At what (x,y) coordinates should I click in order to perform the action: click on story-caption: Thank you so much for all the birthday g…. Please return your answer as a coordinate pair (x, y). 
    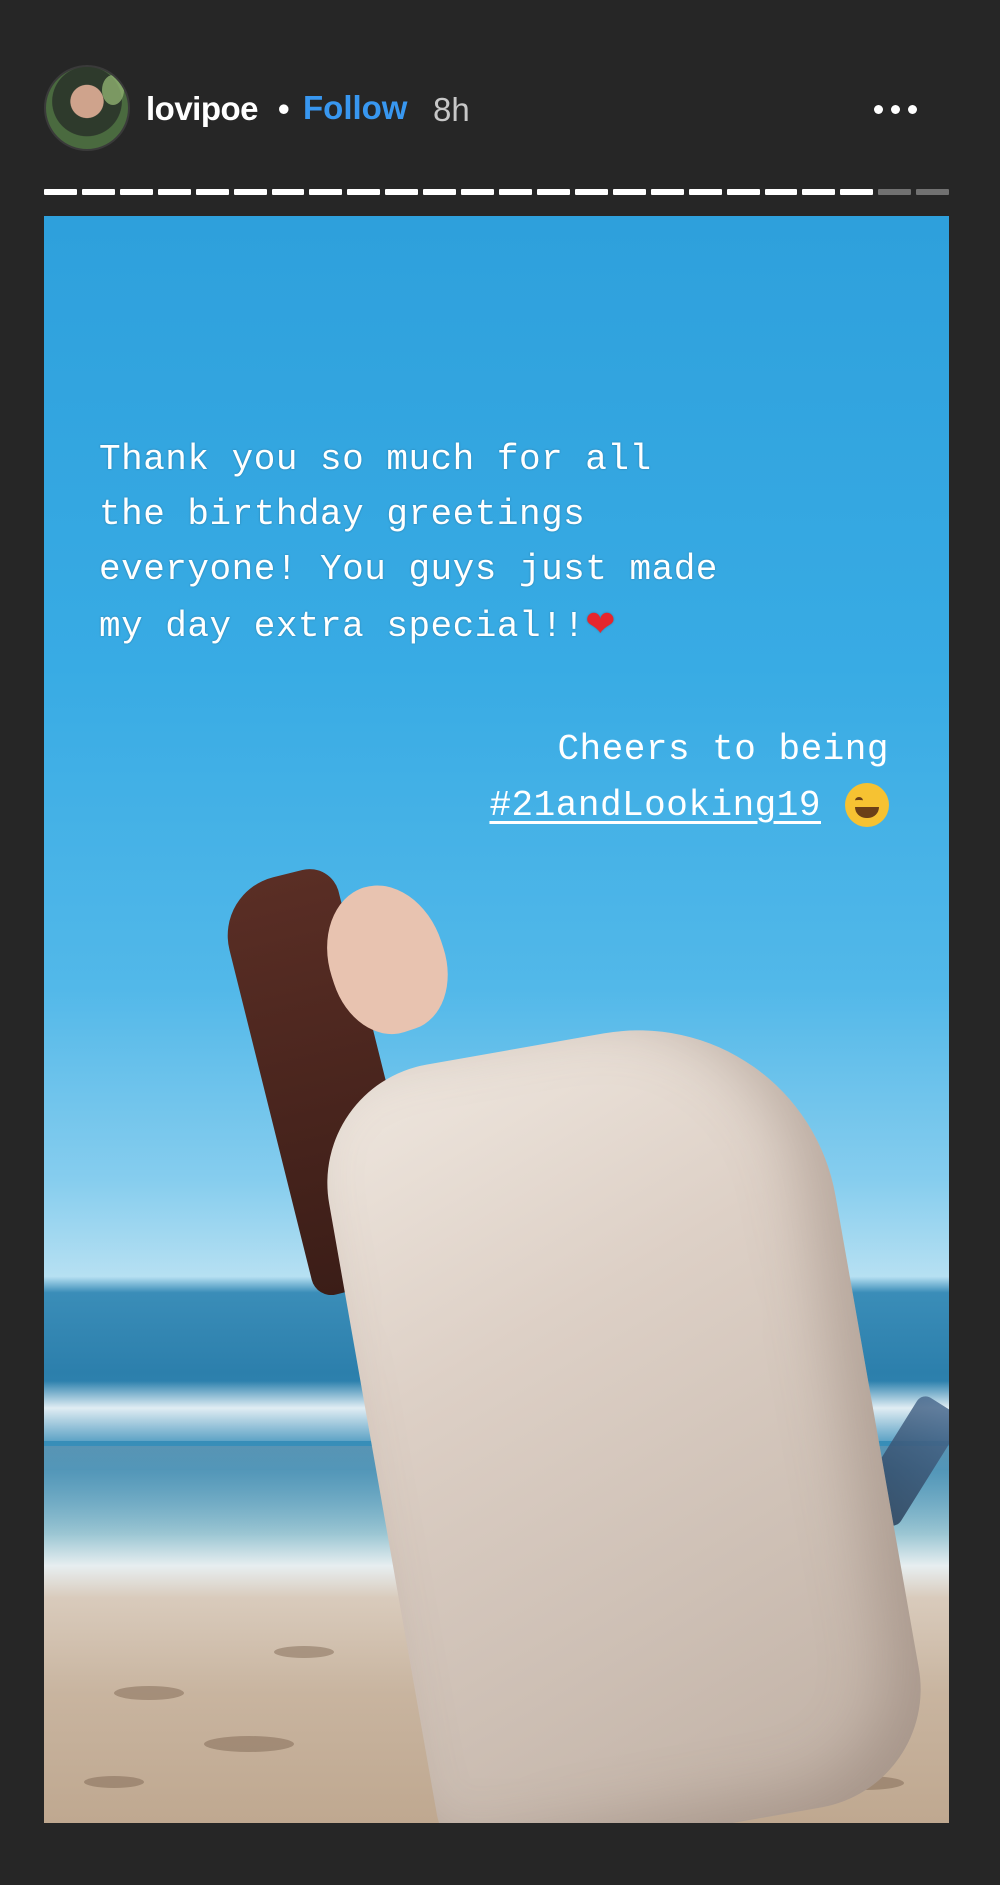
    Looking at the image, I should click on (444, 543).